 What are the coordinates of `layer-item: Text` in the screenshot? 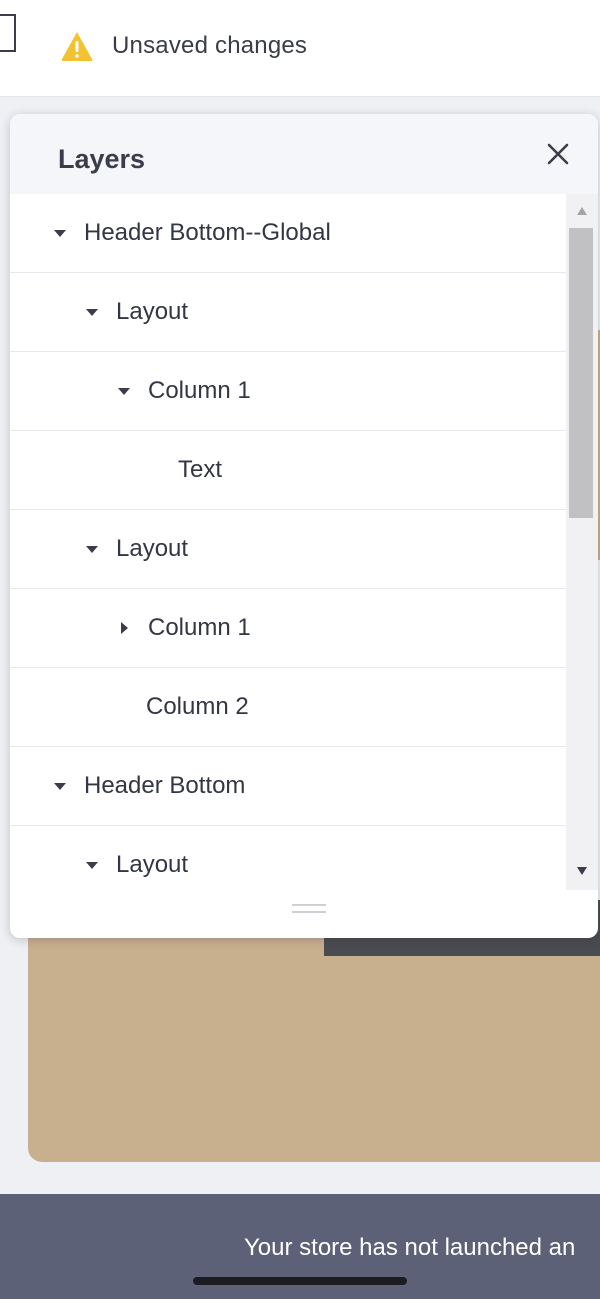 It's located at (288, 470).